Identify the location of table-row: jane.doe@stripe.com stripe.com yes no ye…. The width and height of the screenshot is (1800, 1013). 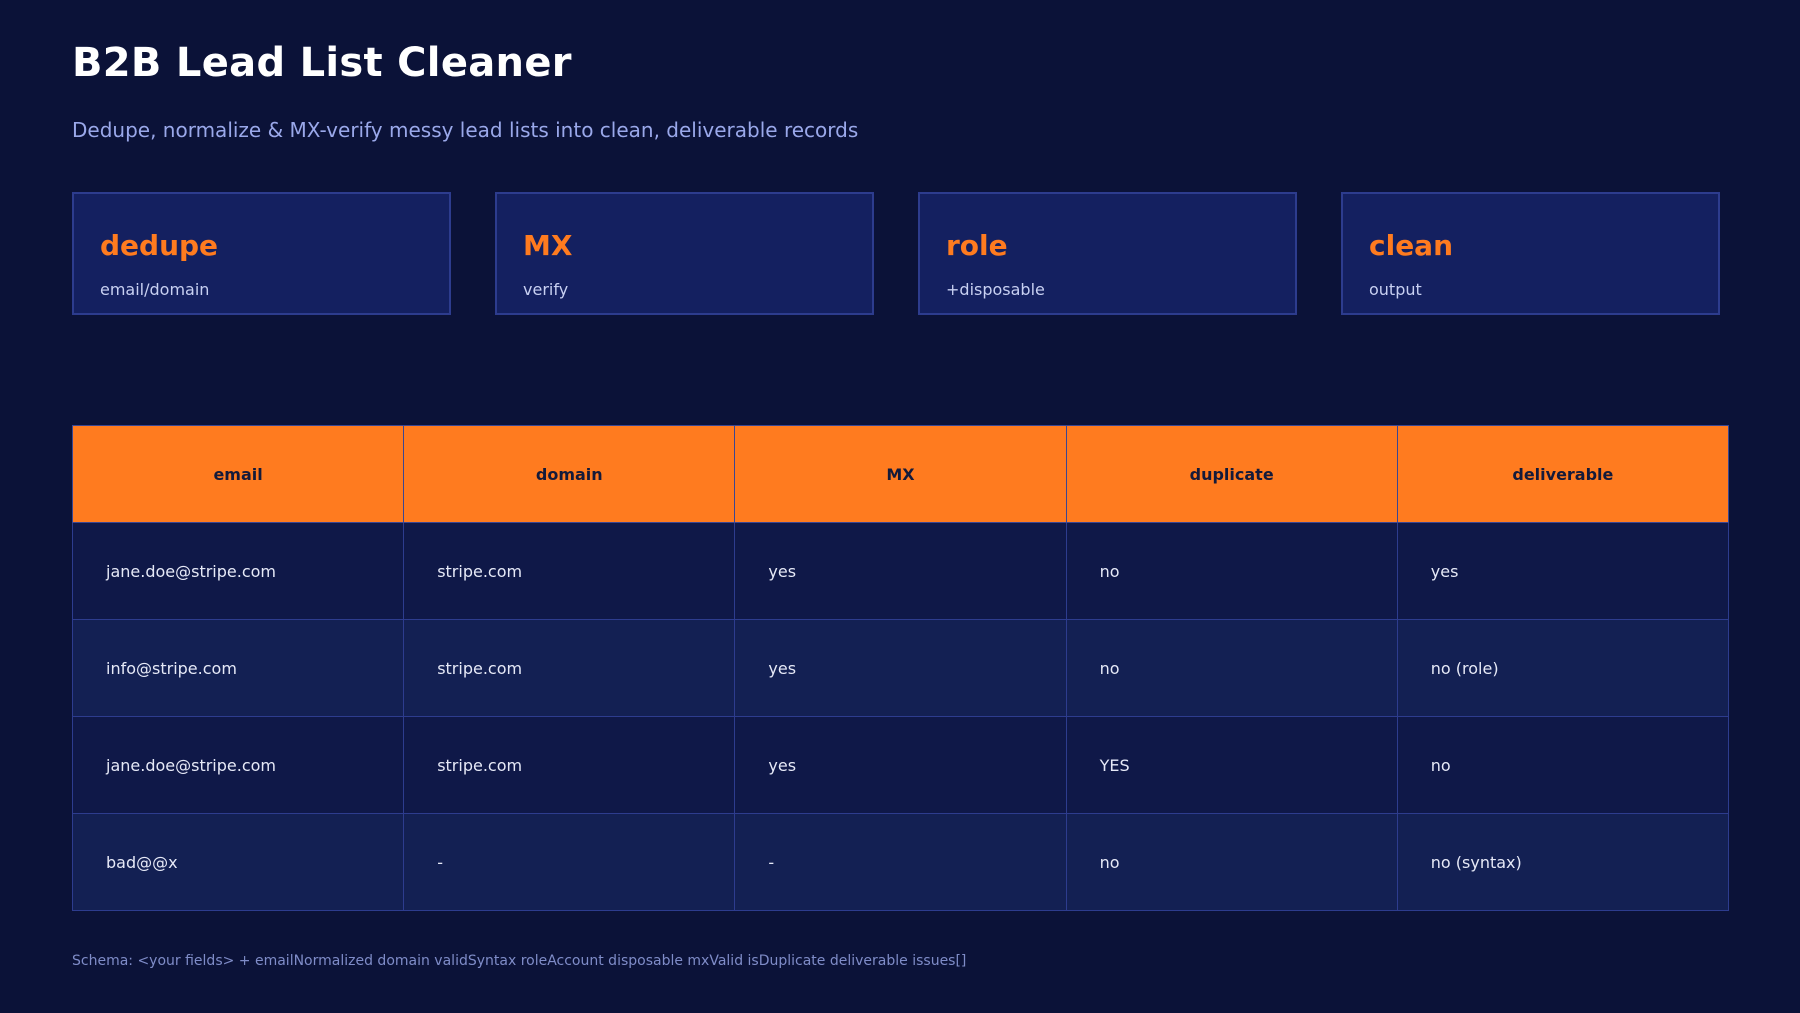
(900, 571).